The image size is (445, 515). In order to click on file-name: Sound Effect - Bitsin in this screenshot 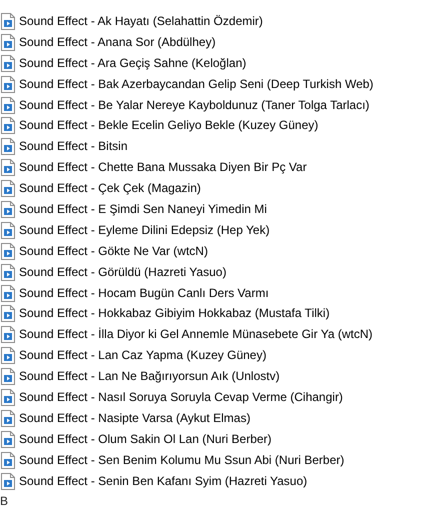, I will do `click(73, 146)`.